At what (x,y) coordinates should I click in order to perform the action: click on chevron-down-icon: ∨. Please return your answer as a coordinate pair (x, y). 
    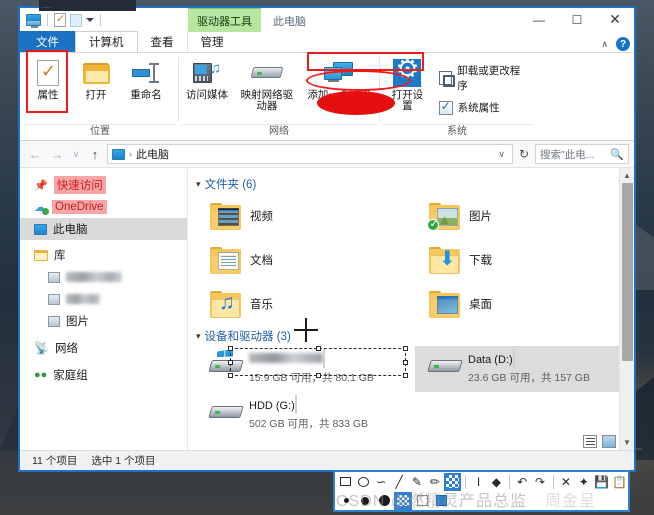
    Looking at the image, I should click on (501, 154).